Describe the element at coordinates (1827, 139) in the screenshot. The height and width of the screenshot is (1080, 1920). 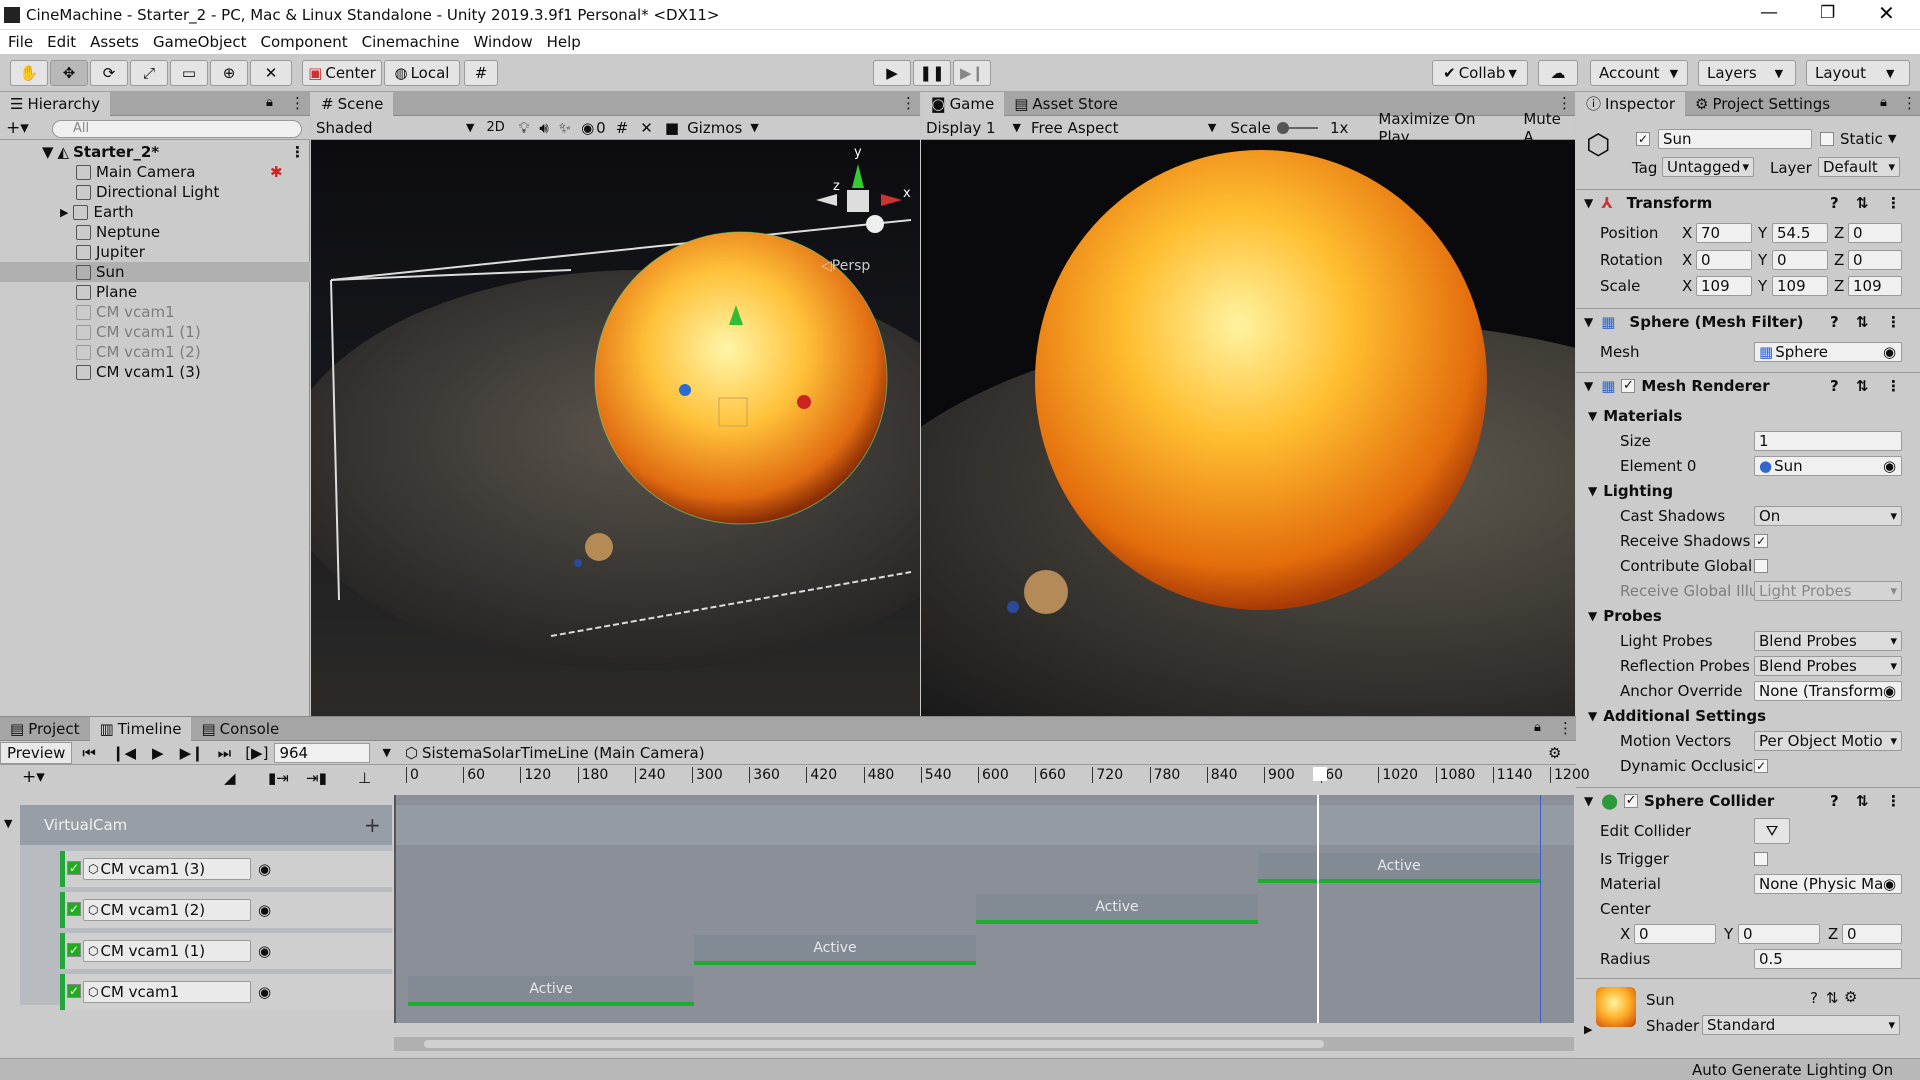
I see `static-checkbox` at that location.